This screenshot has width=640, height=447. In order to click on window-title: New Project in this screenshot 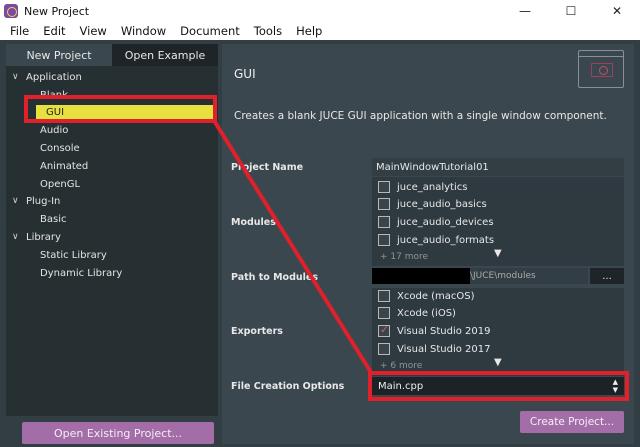, I will do `click(57, 11)`.